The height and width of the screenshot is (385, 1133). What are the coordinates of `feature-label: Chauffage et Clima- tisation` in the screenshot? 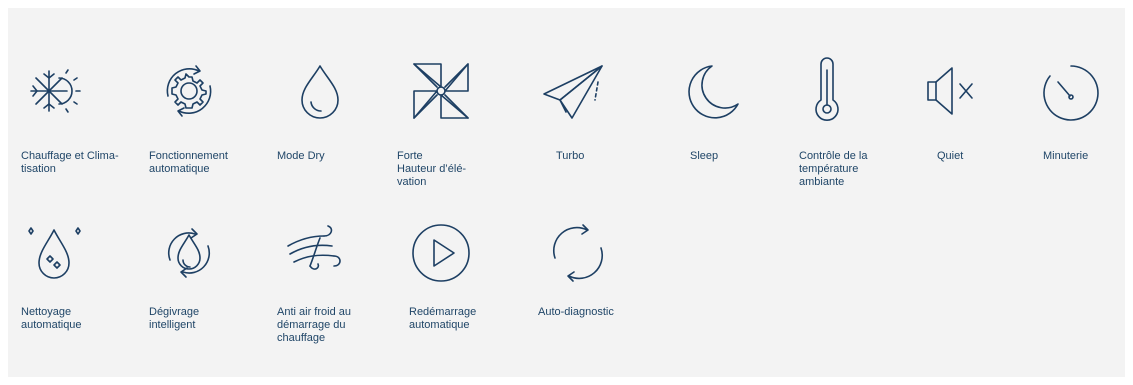 It's located at (70, 162).